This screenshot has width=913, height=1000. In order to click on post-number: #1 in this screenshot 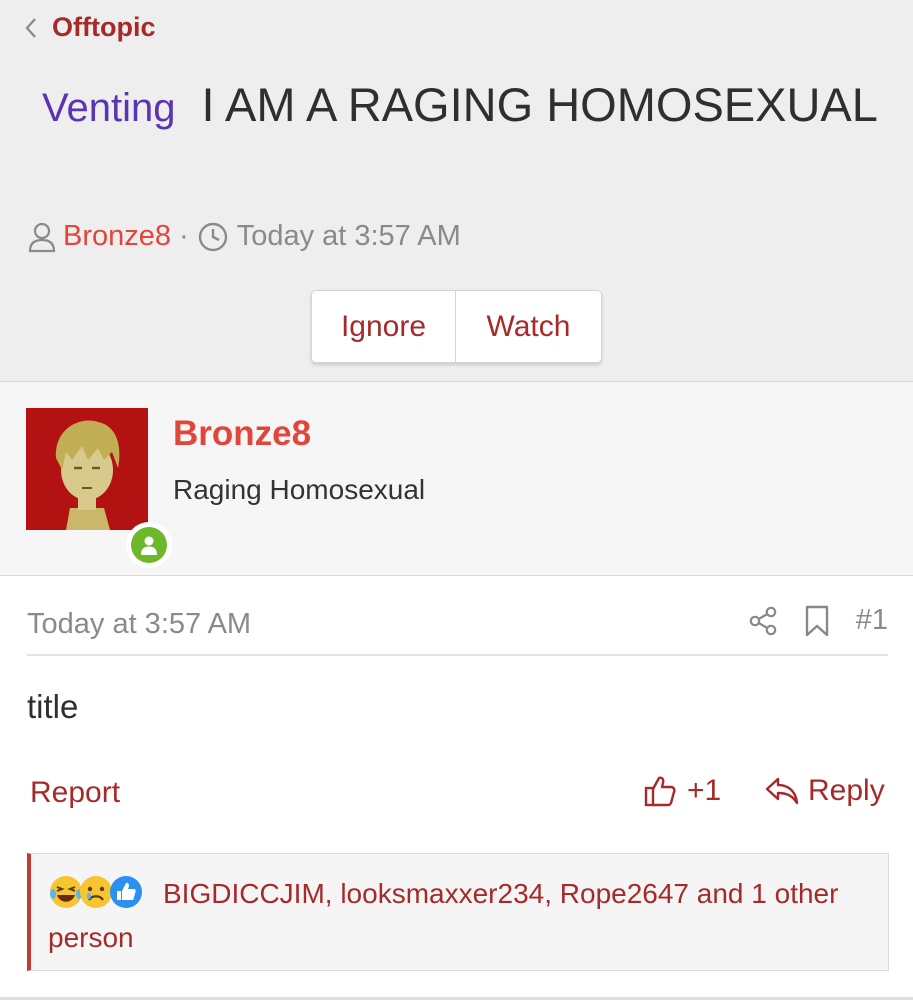, I will do `click(872, 620)`.